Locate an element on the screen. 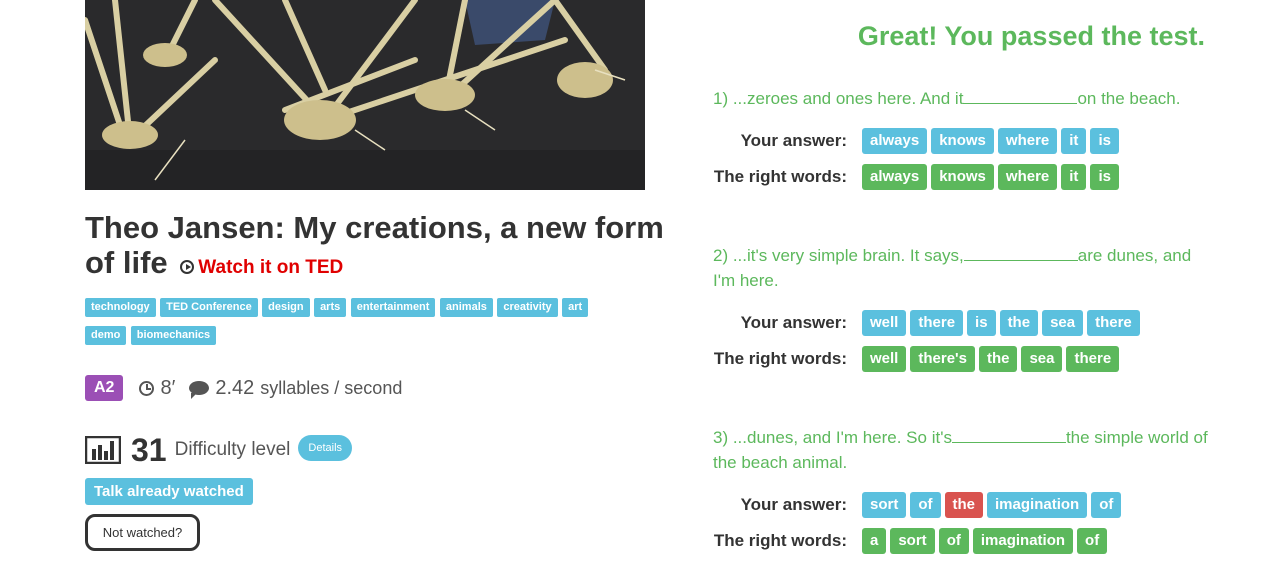 Image resolution: width=1262 pixels, height=580 pixels. watch-on-ted-link: Watch it on TED is located at coordinates (270, 267).